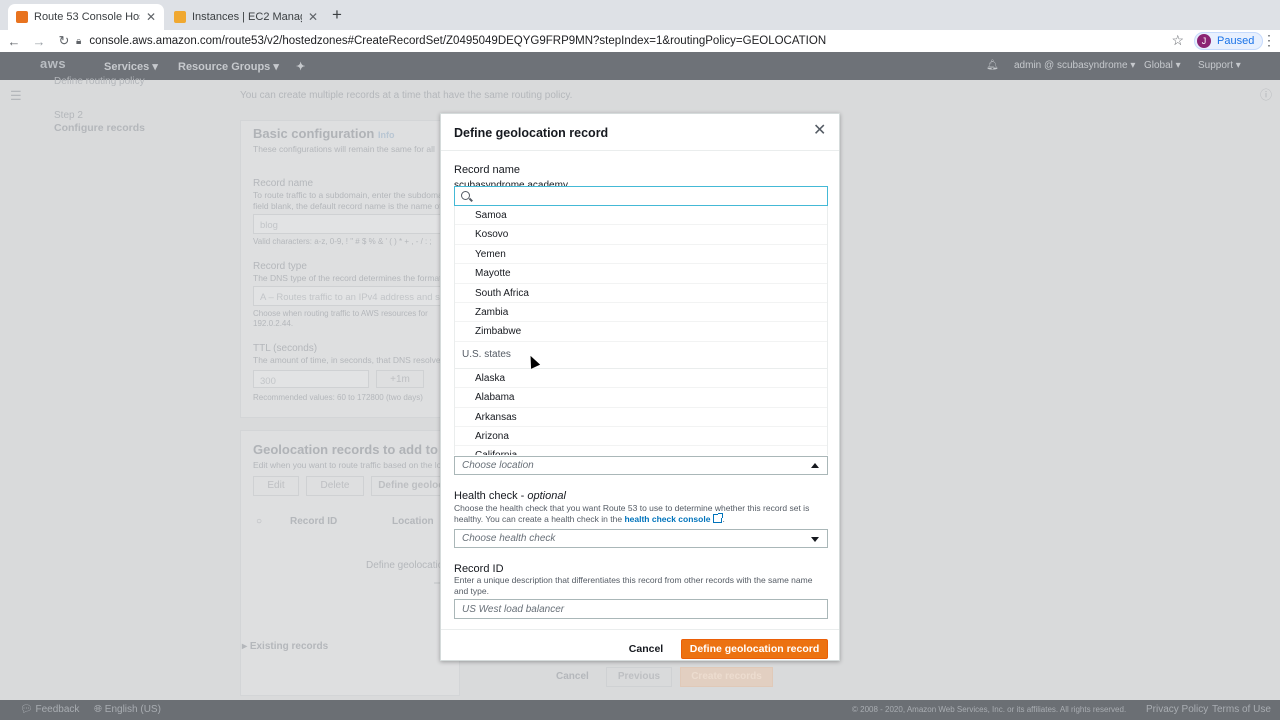 The image size is (1280, 720). What do you see at coordinates (335, 486) in the screenshot?
I see `bg-delete-button: Delete` at bounding box center [335, 486].